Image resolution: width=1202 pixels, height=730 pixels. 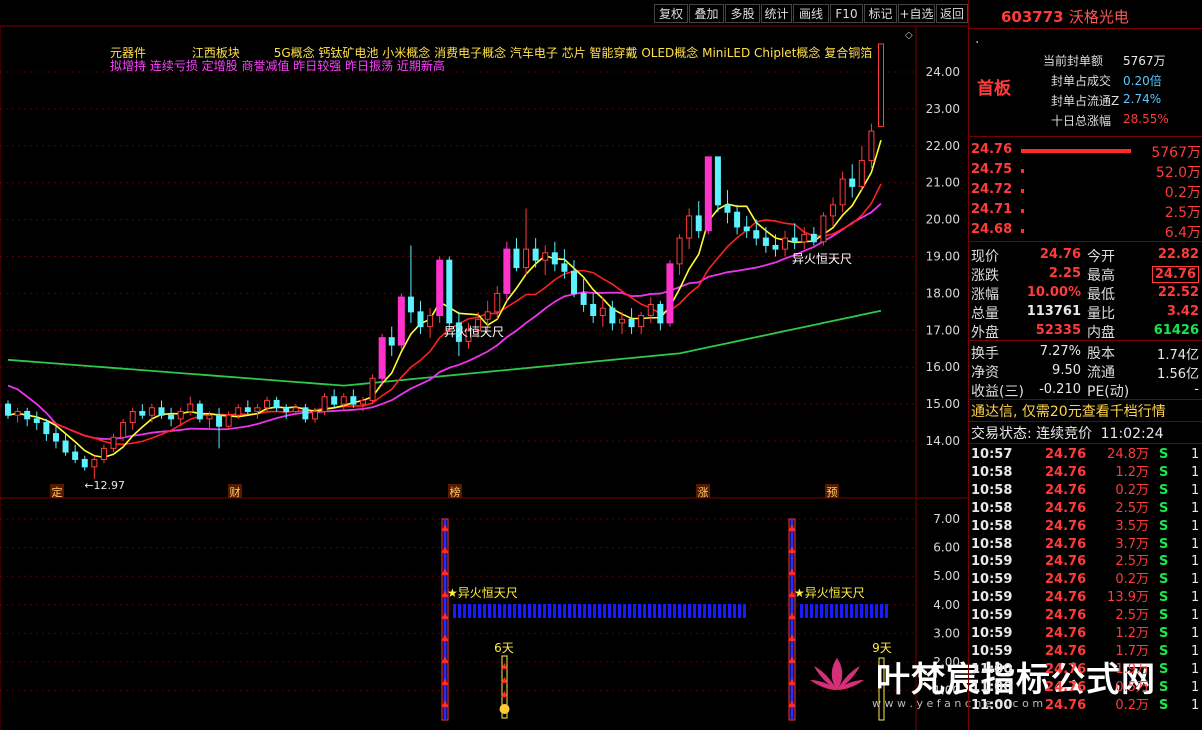 I want to click on tick-volume: 1.2万, so click(x=1132, y=472).